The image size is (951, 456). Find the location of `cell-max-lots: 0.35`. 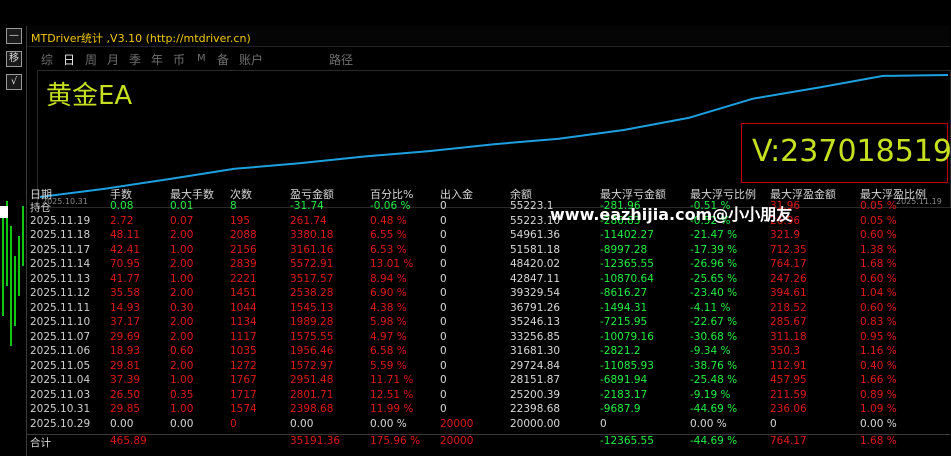

cell-max-lots: 0.35 is located at coordinates (182, 394).